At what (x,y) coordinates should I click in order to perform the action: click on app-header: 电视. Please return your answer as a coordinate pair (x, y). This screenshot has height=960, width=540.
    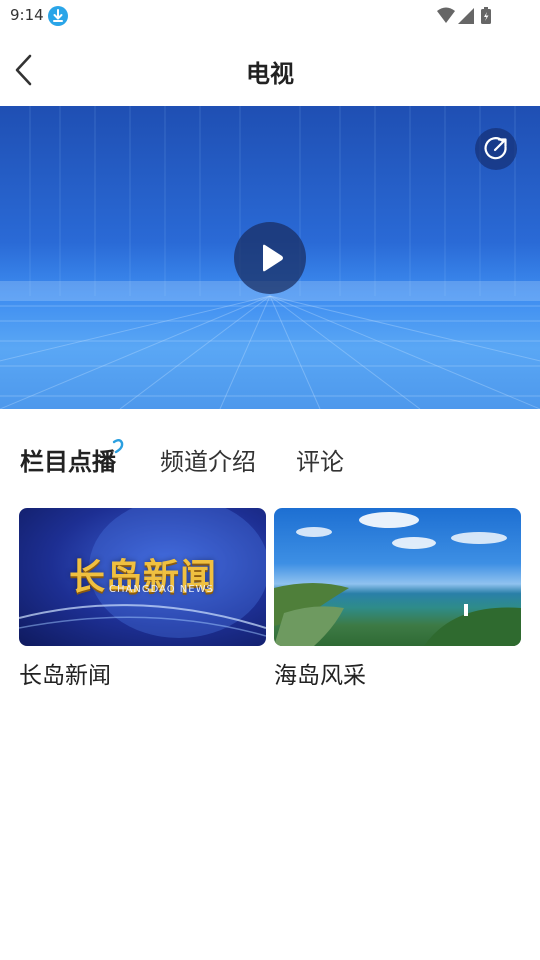
    Looking at the image, I should click on (270, 69).